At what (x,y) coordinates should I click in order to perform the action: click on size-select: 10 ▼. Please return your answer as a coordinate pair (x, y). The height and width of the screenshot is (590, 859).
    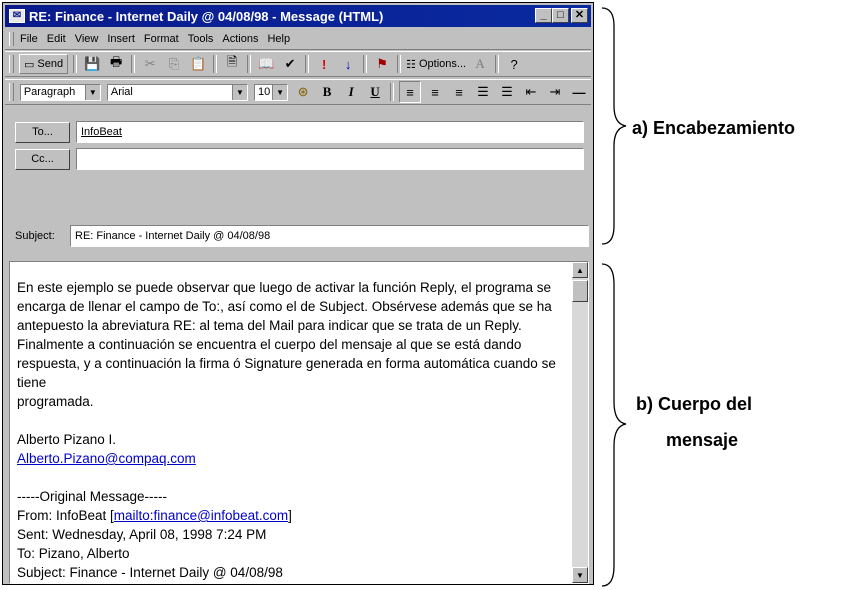
    Looking at the image, I should click on (271, 92).